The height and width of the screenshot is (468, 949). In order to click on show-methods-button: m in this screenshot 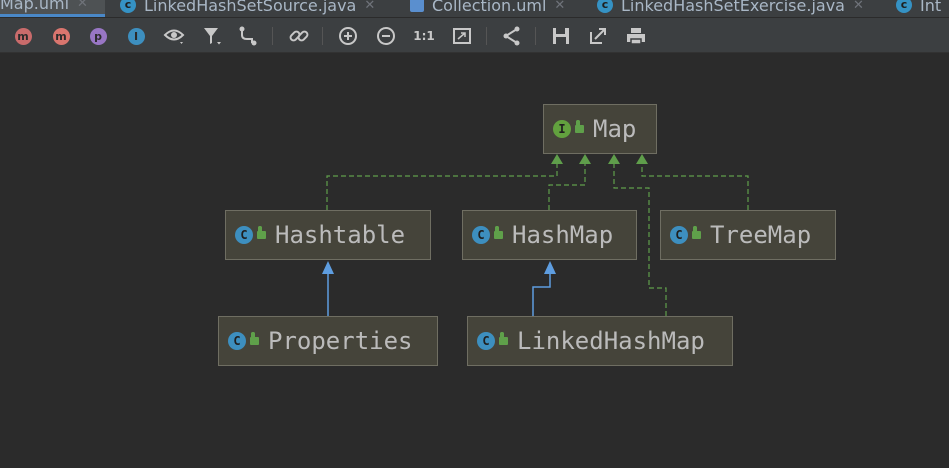, I will do `click(61, 36)`.